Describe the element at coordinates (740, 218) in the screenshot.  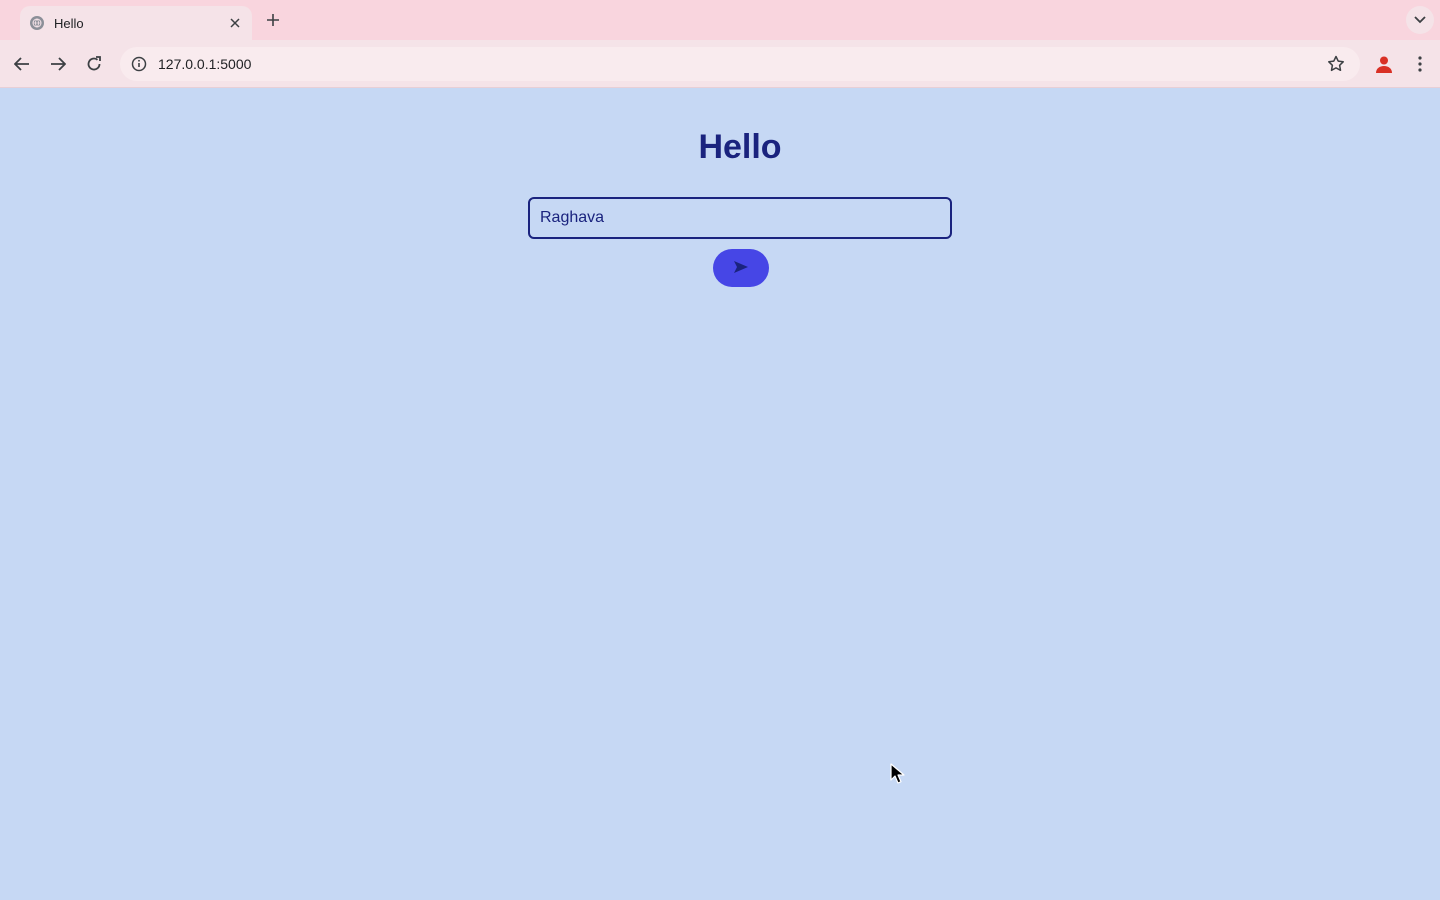
I see `name-input` at that location.